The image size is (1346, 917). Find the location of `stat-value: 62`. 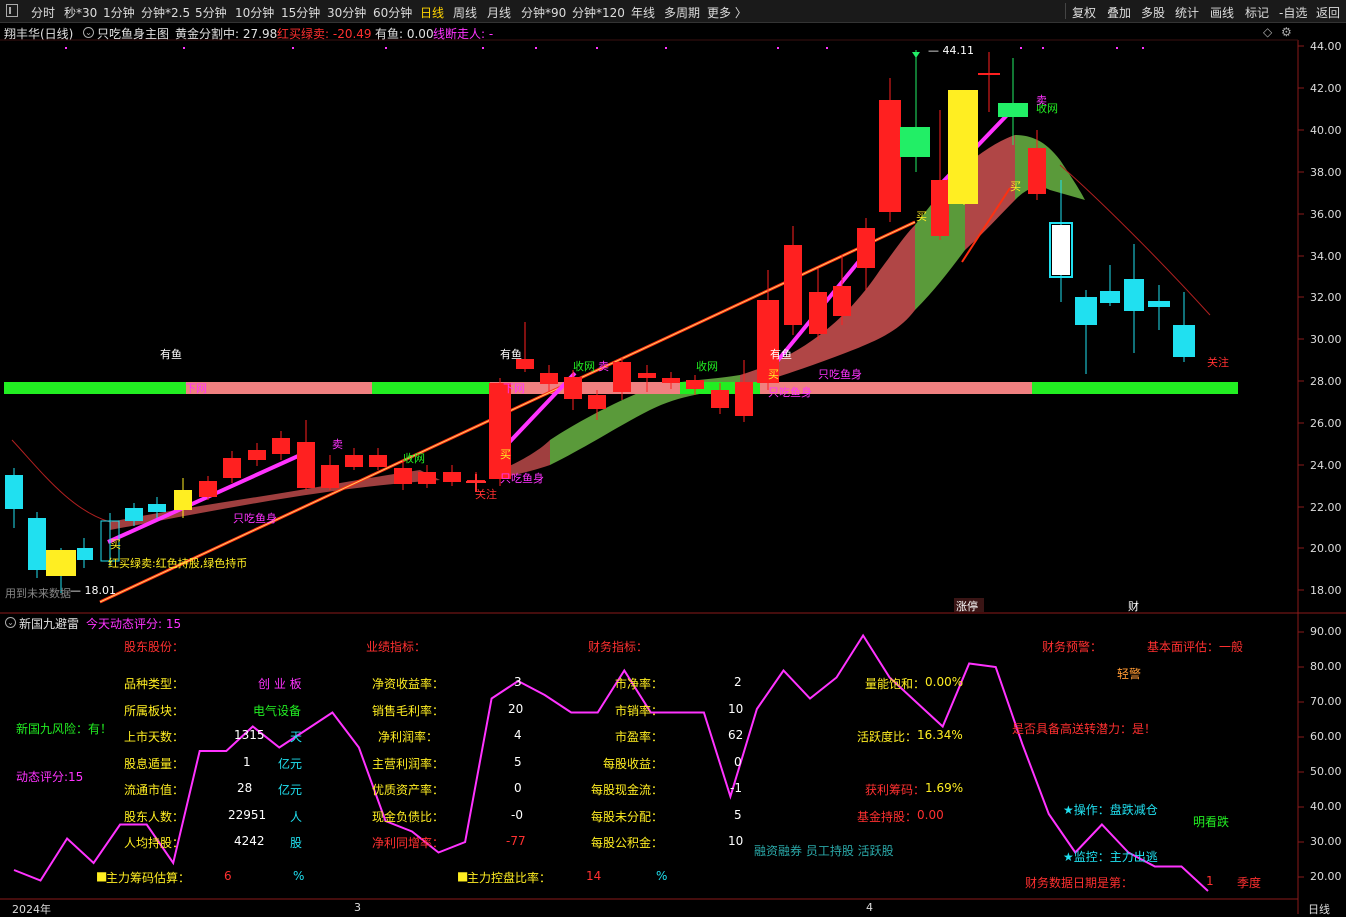

stat-value: 62 is located at coordinates (736, 735).